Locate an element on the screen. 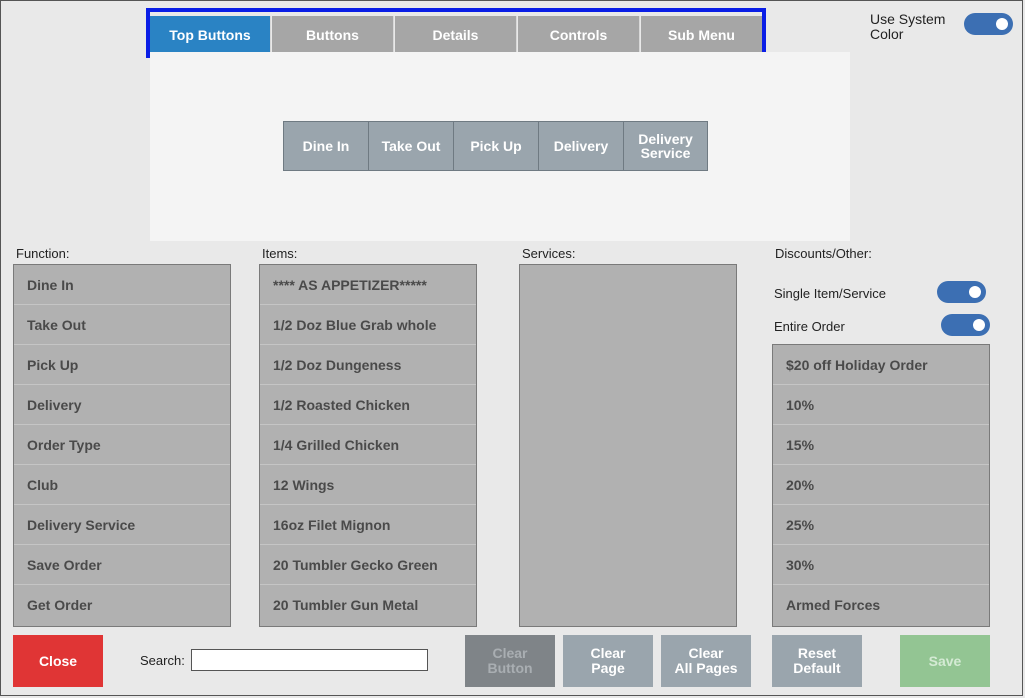 This screenshot has height=698, width=1025. preview-button-delivery: Delivery is located at coordinates (581, 146).